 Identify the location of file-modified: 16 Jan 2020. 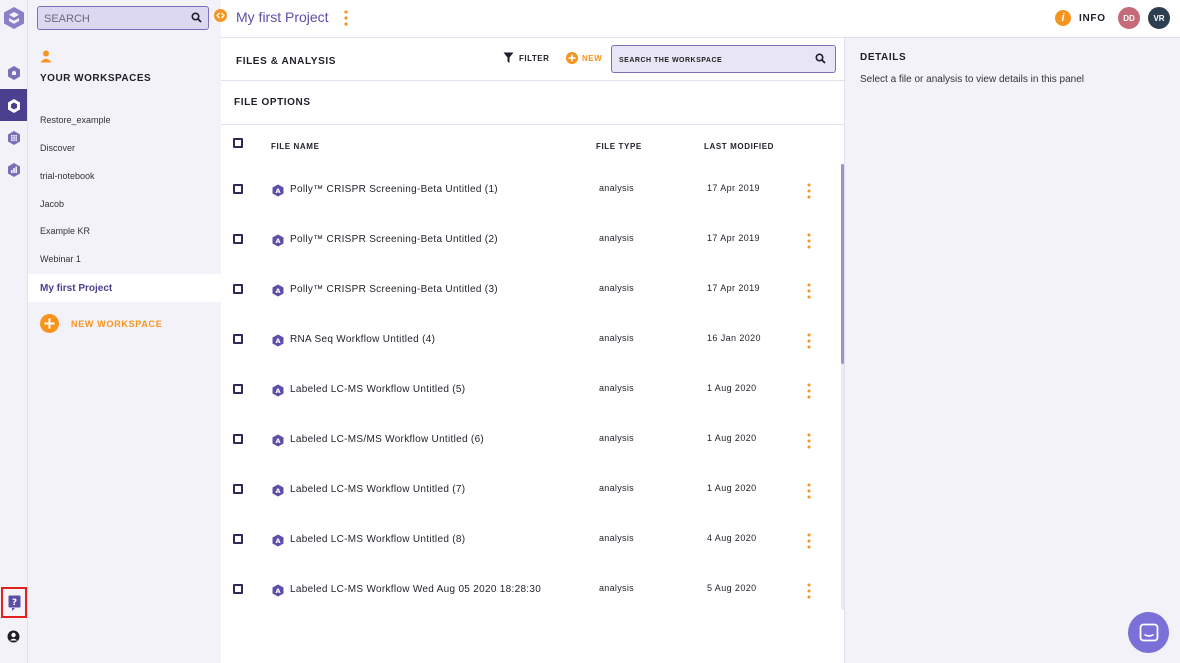
(734, 338).